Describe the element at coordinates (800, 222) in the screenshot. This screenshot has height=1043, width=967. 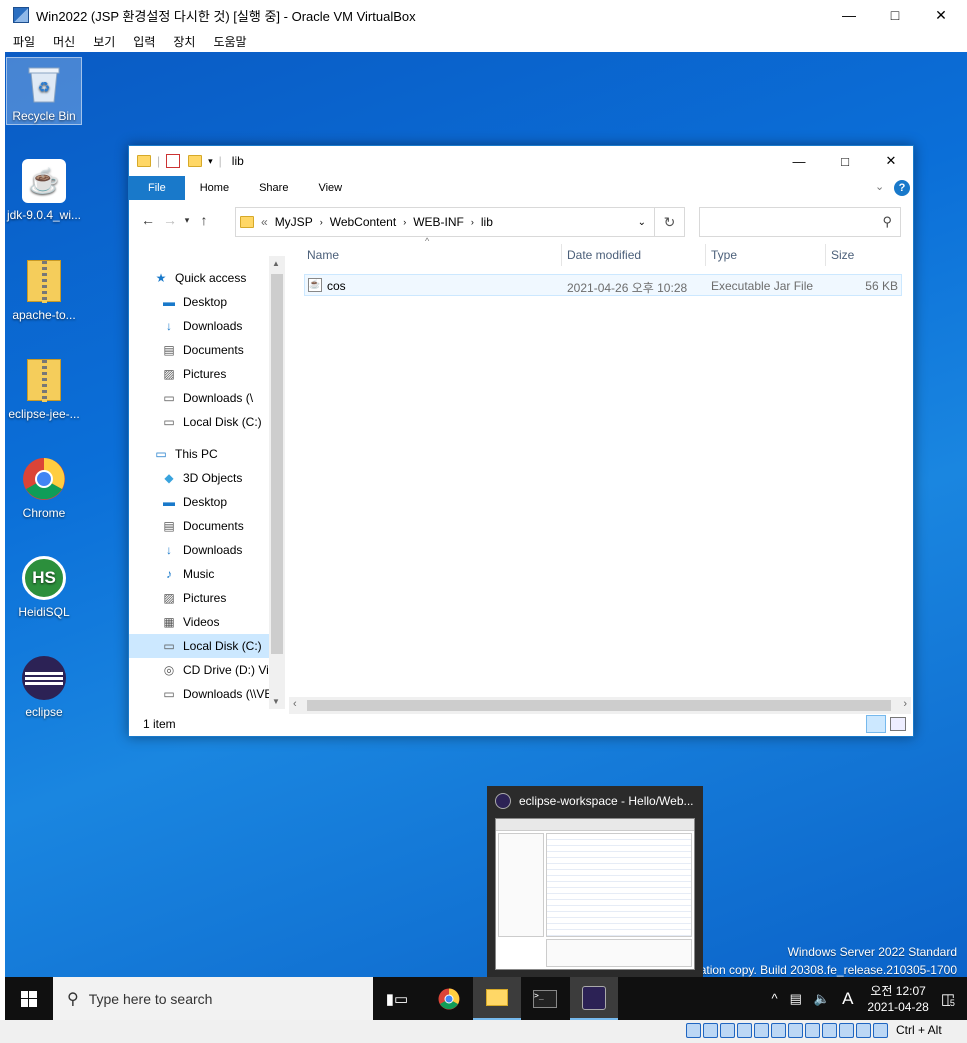
I see `search-input: ⚲` at that location.